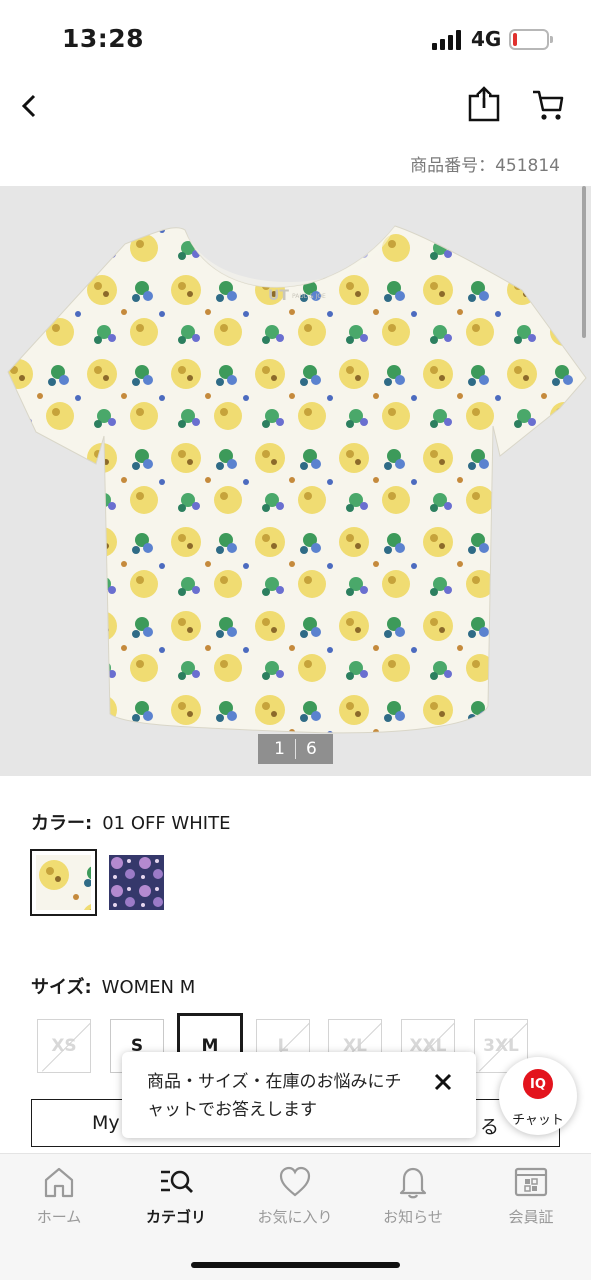 This screenshot has width=591, height=1280. I want to click on iq-logo-icon: IQ, so click(538, 1084).